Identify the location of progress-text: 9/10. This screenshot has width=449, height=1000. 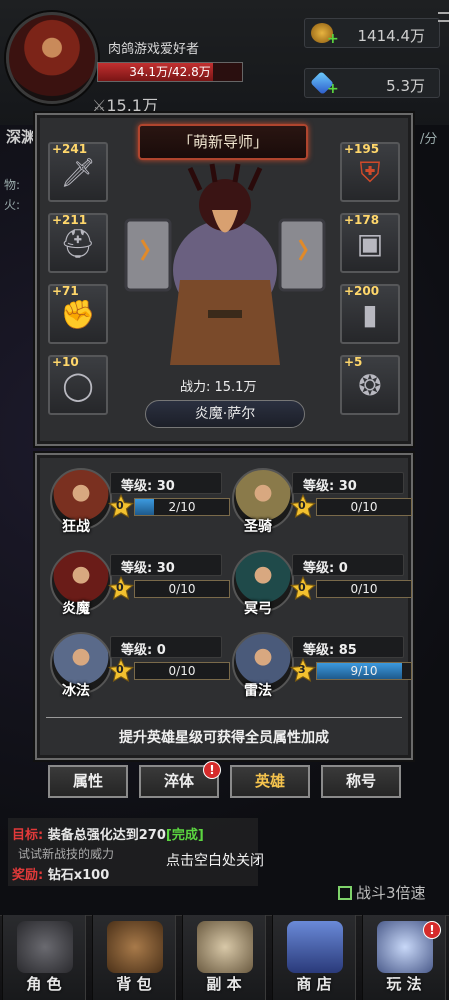
(364, 671).